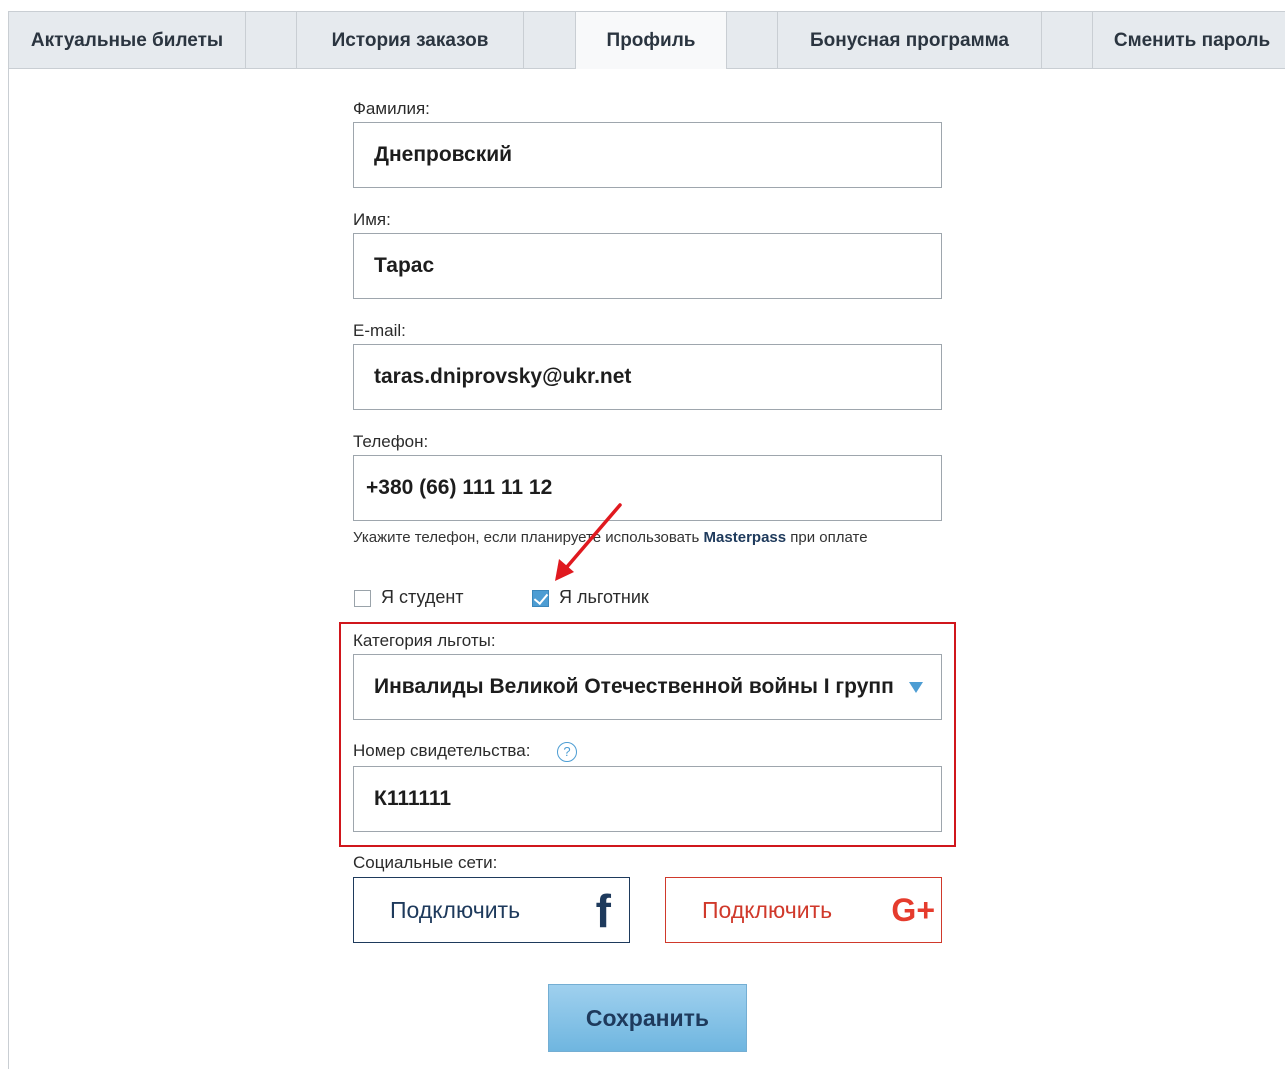  Describe the element at coordinates (425, 862) in the screenshot. I see `social-label: Социальные сети:` at that location.